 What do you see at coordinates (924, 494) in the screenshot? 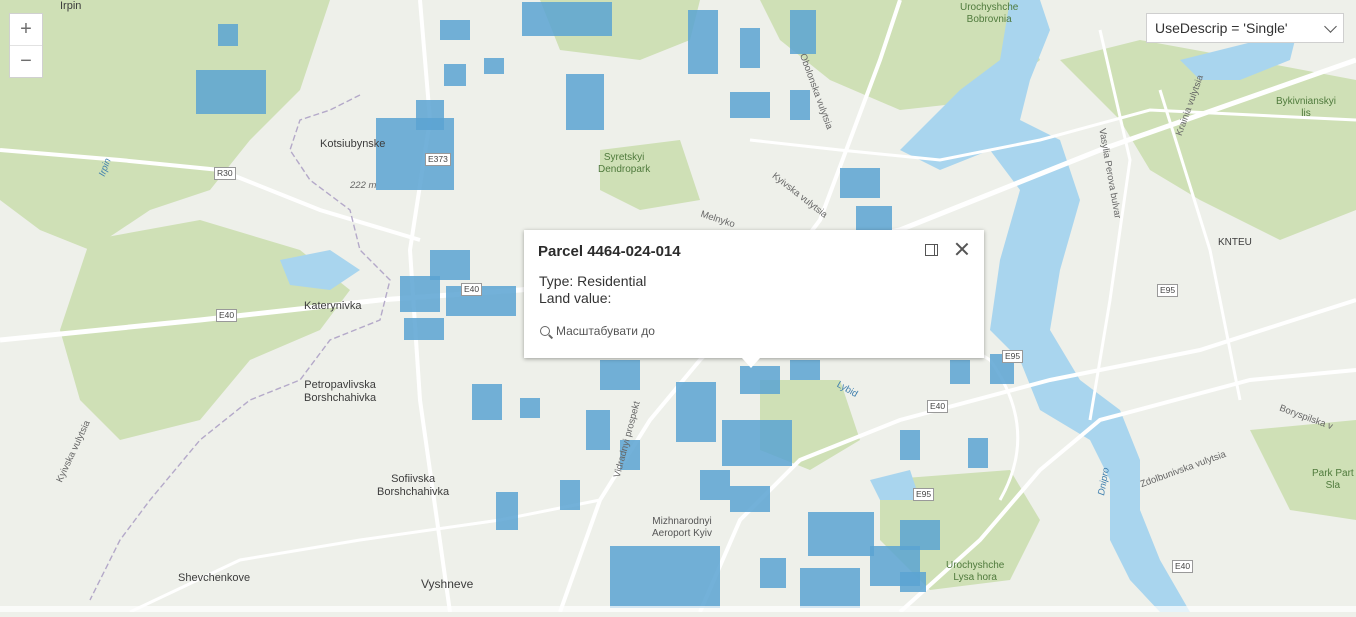
I see `shield-e95-c: E95` at bounding box center [924, 494].